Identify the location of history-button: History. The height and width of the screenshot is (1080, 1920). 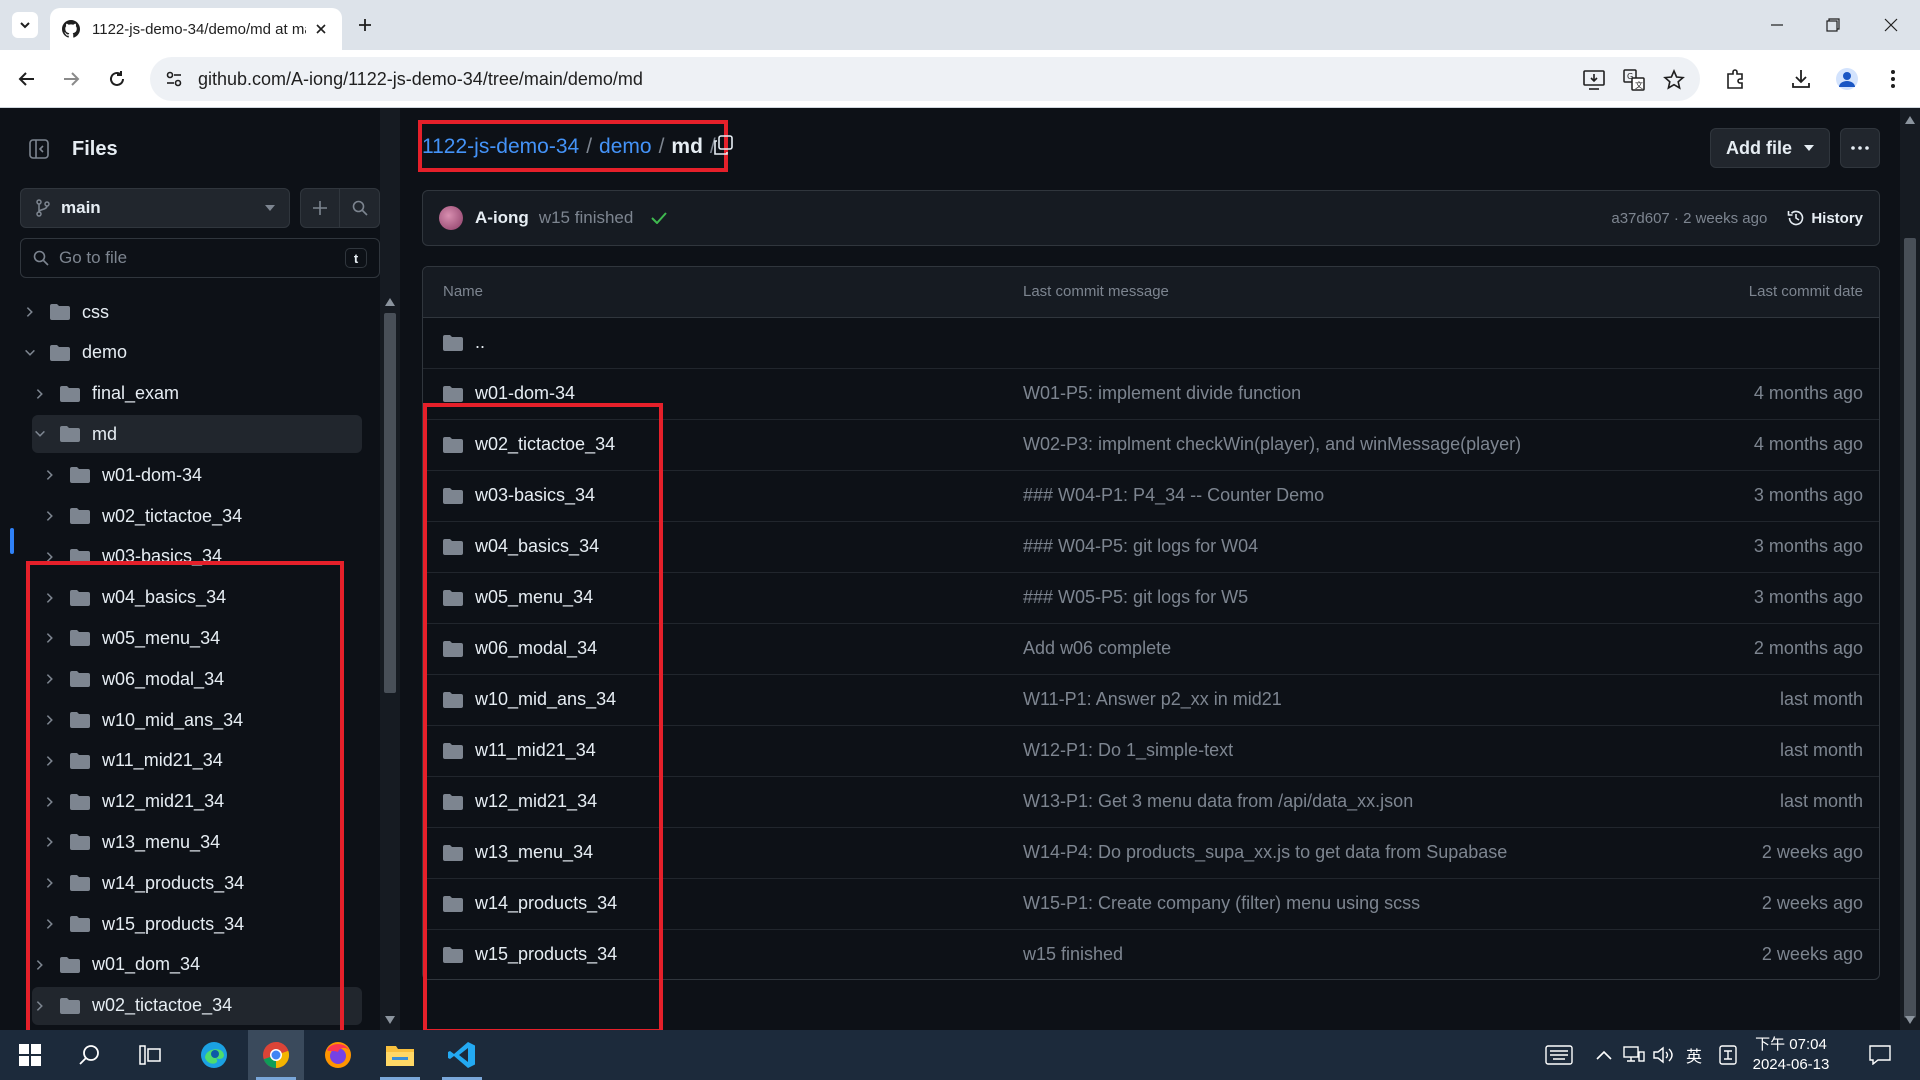
(1825, 218).